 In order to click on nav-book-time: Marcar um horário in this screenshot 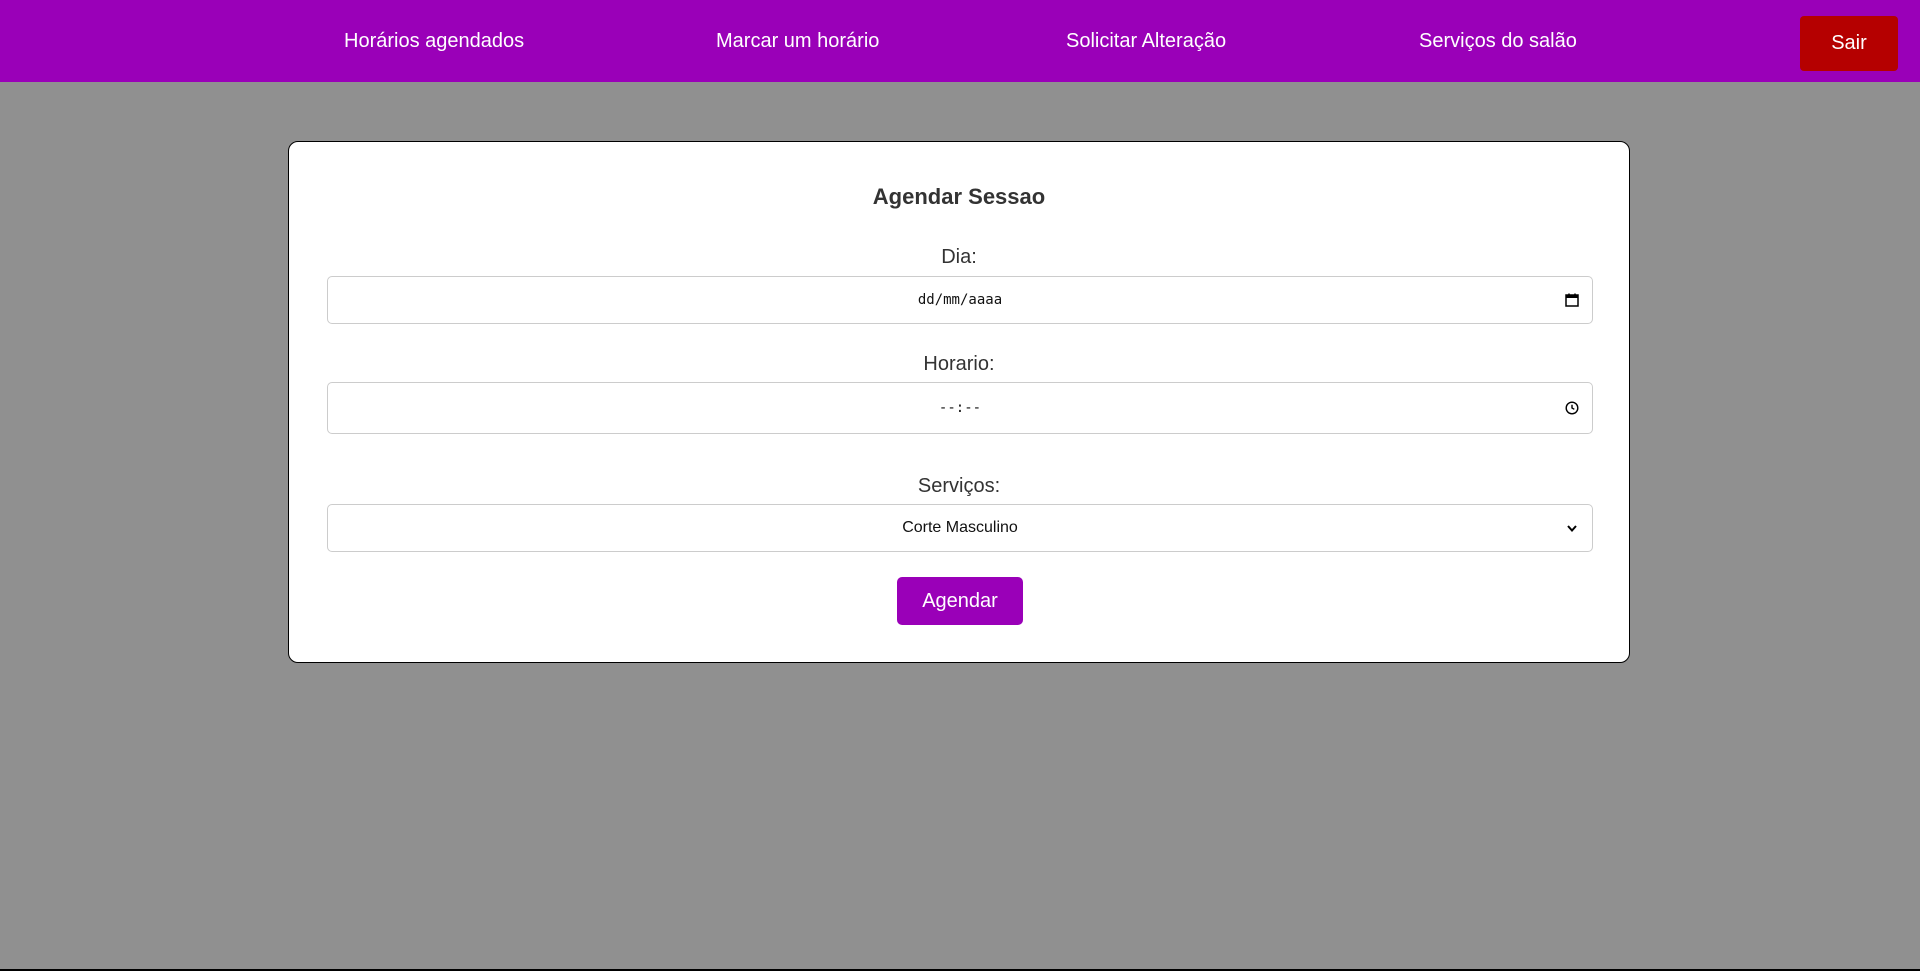, I will do `click(797, 41)`.